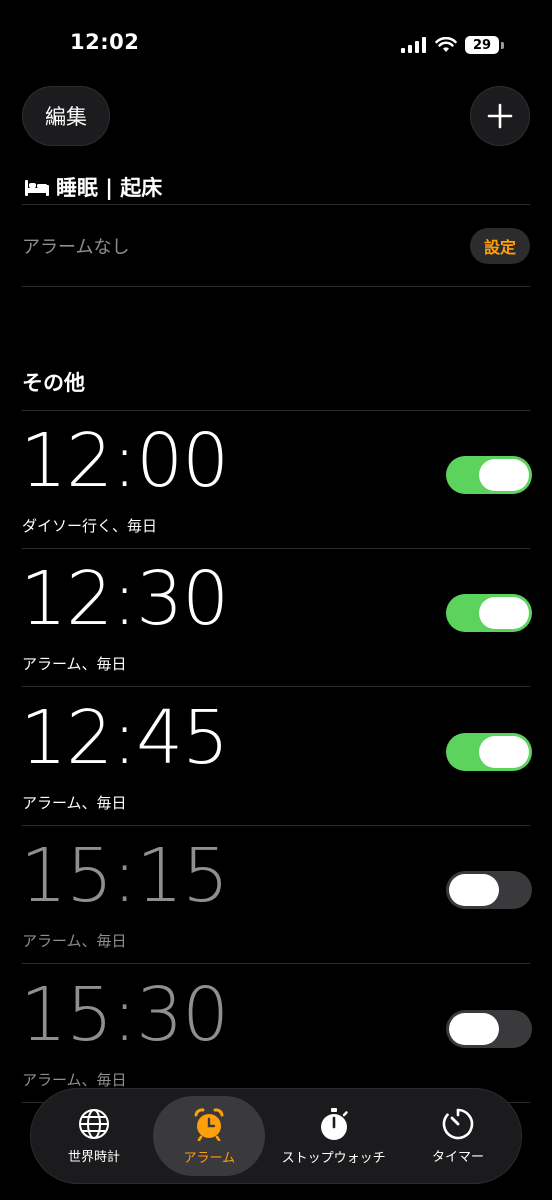 The height and width of the screenshot is (1200, 552). Describe the element at coordinates (124, 1015) in the screenshot. I see `alarm-time: 15:30` at that location.